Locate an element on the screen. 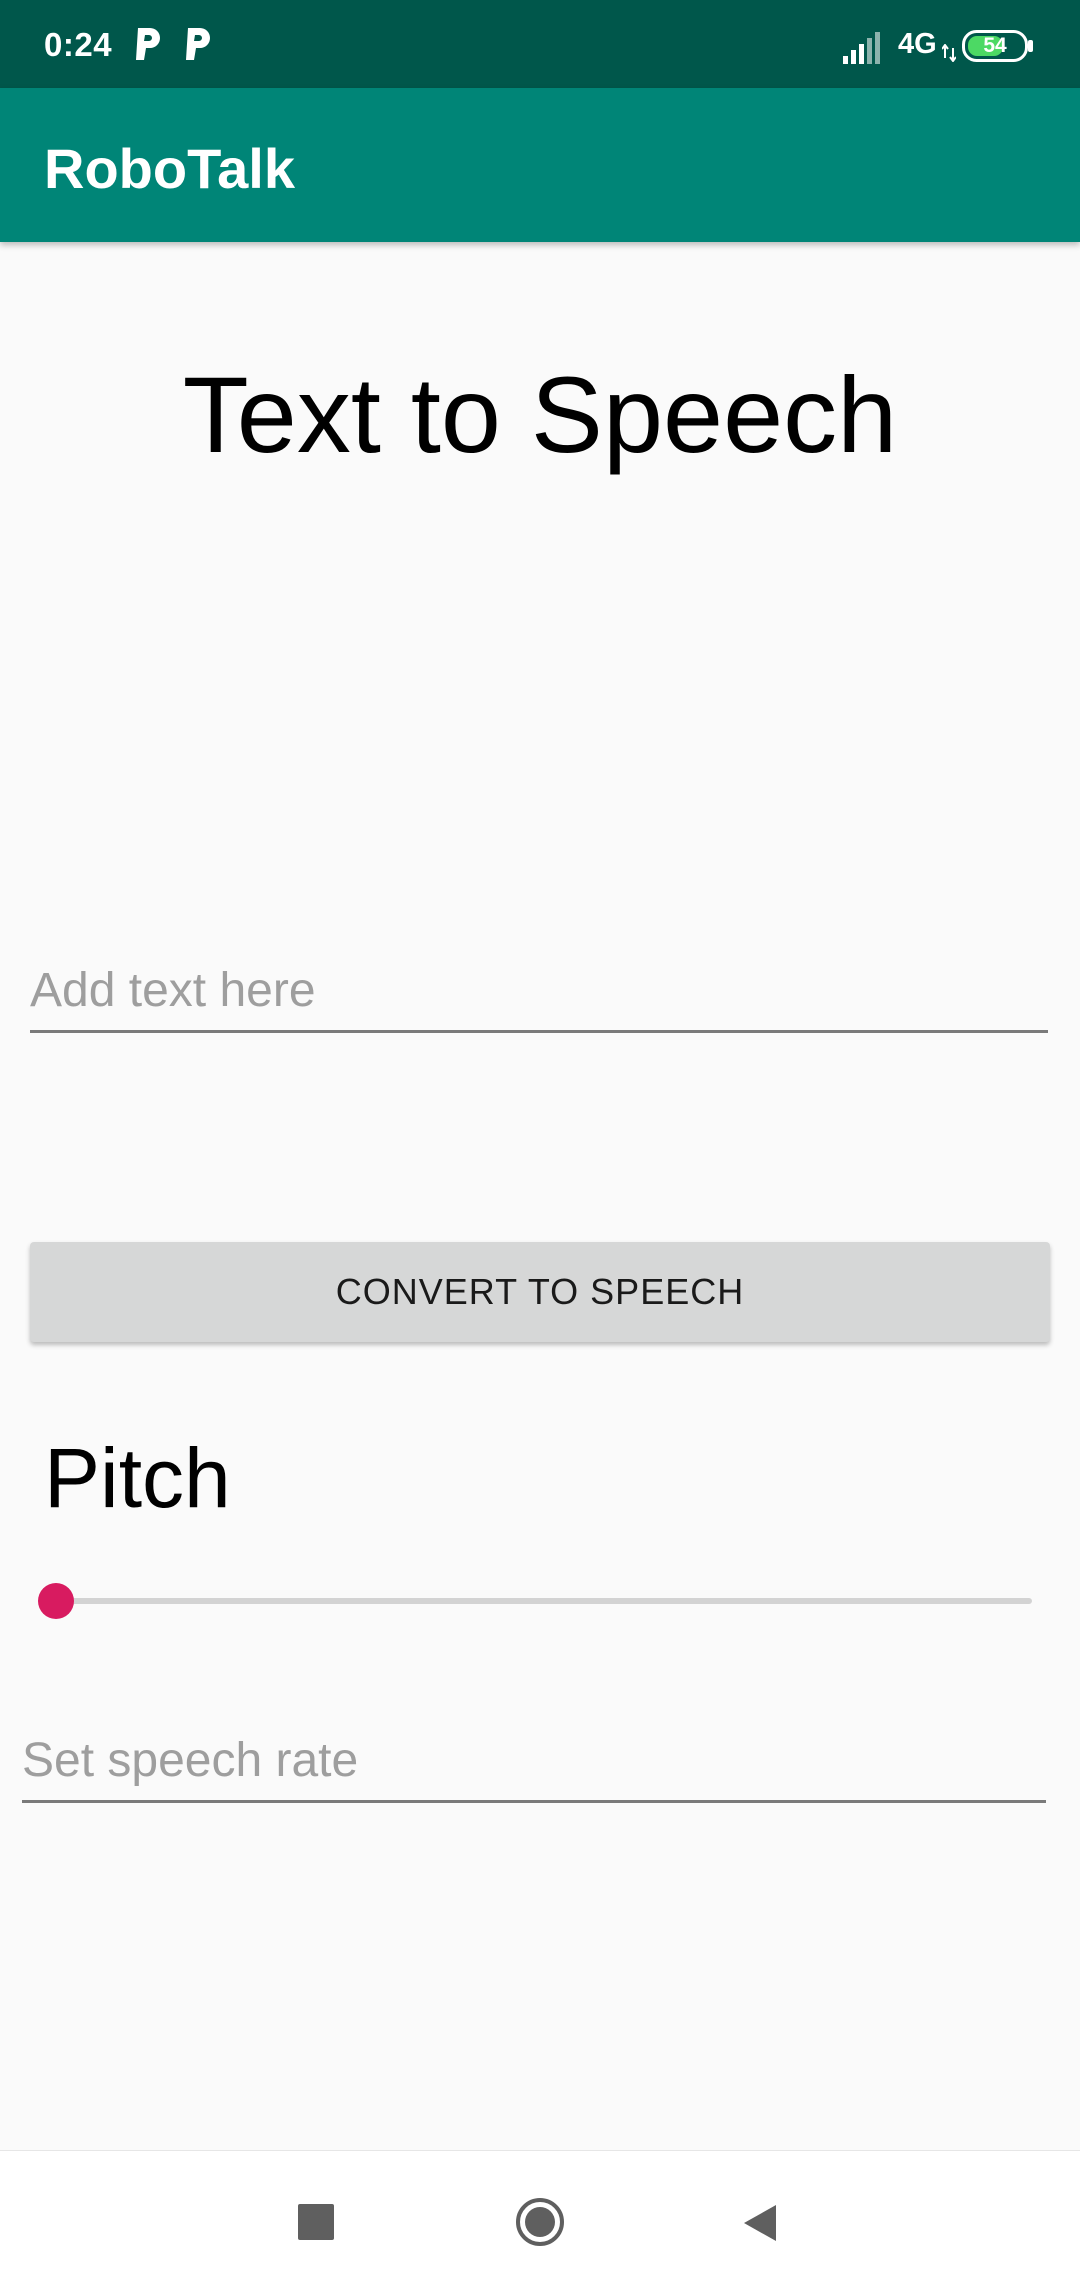 This screenshot has width=1080, height=2280. status-bar: 0:24 4G 54 is located at coordinates (540, 44).